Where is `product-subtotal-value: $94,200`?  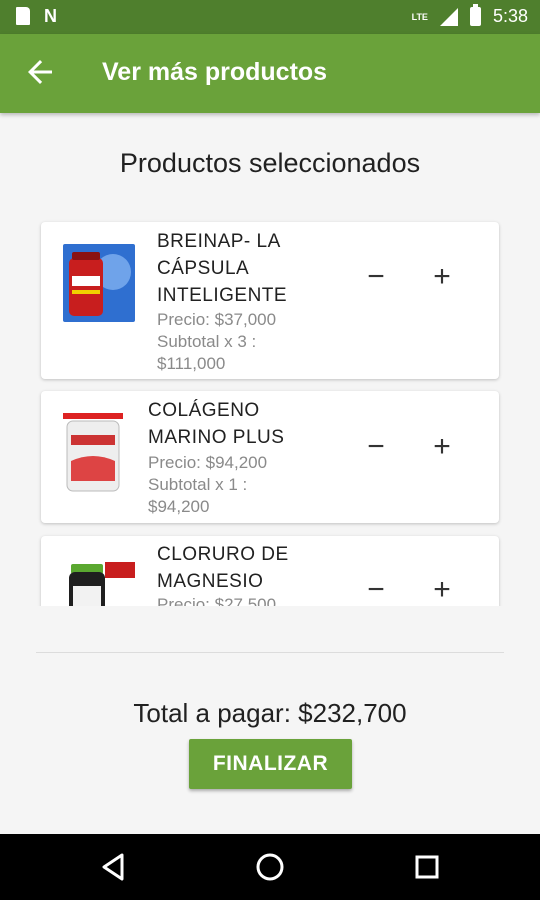 product-subtotal-value: $94,200 is located at coordinates (179, 506).